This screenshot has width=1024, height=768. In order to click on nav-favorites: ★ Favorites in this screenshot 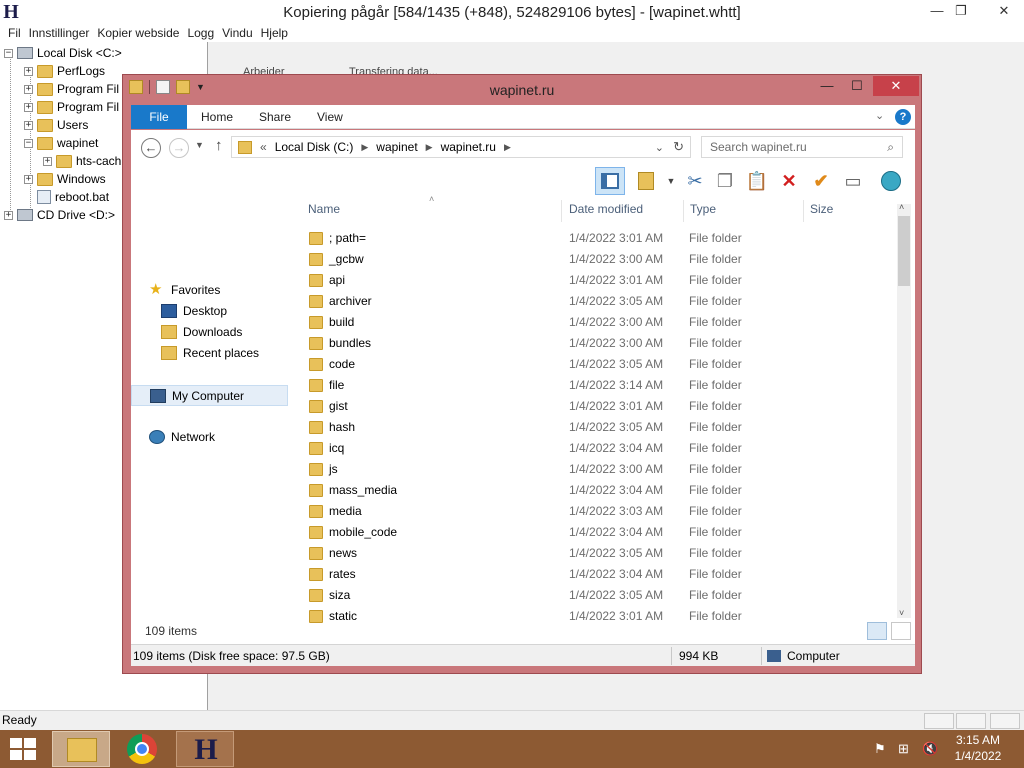, I will do `click(184, 290)`.